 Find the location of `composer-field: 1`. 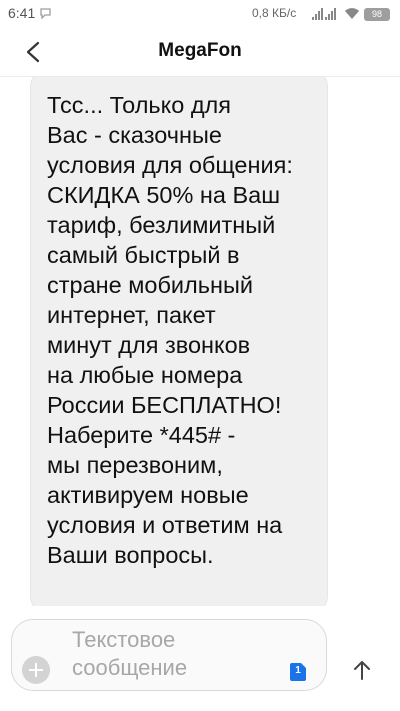

composer-field: 1 is located at coordinates (169, 655).